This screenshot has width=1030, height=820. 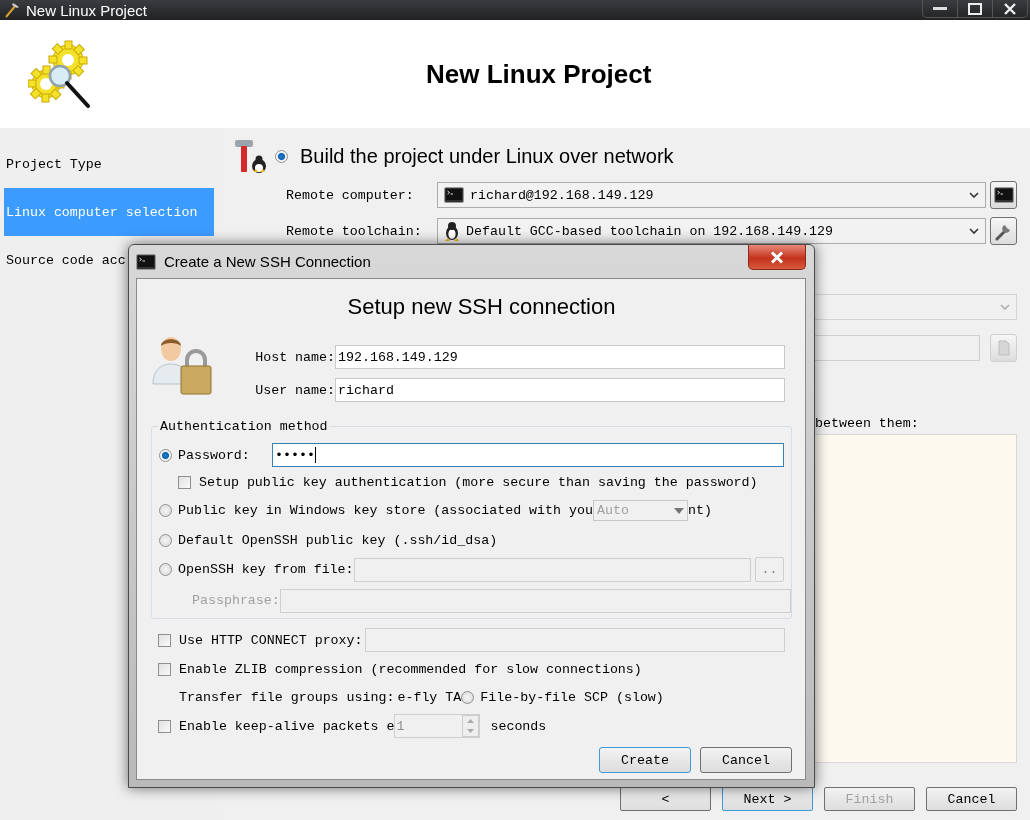 What do you see at coordinates (251, 156) in the screenshot?
I see `hammer-penguin-icon` at bounding box center [251, 156].